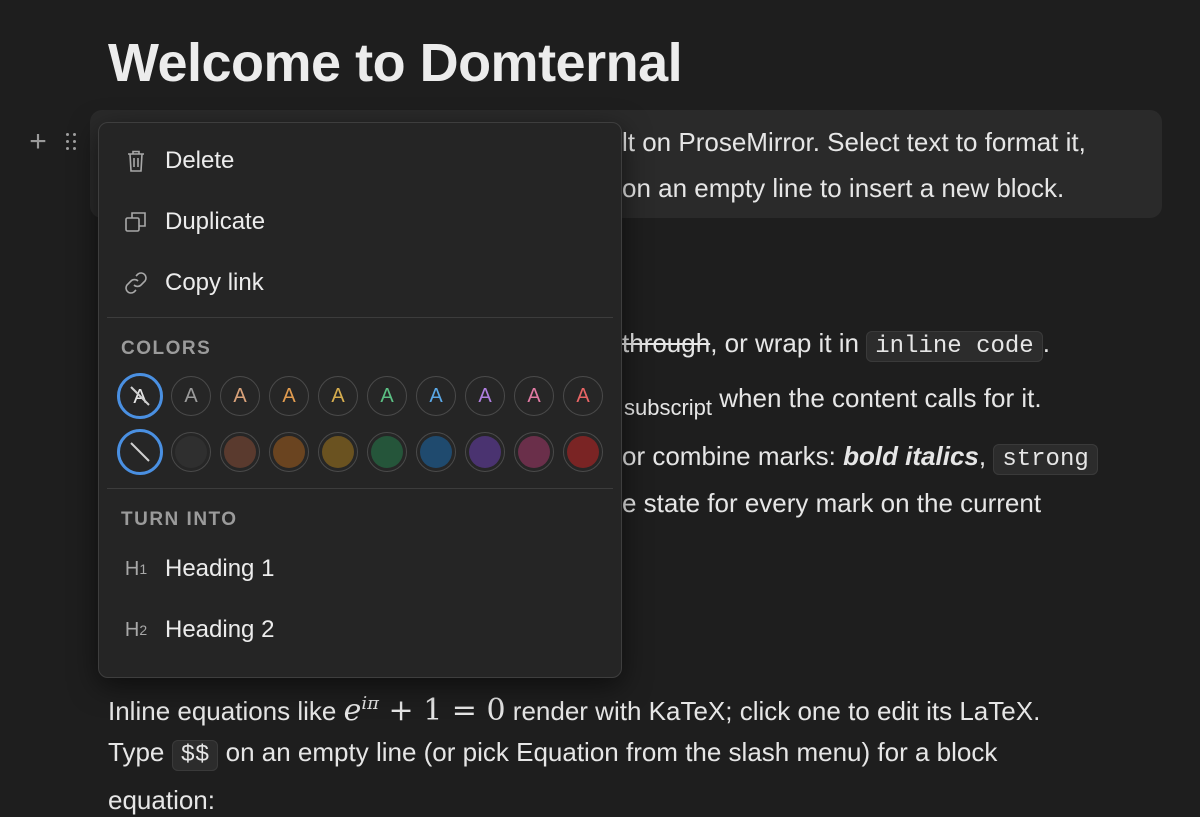 Image resolution: width=1200 pixels, height=817 pixels. Describe the element at coordinates (370, 703) in the screenshot. I see `math-superscript: iπ` at that location.